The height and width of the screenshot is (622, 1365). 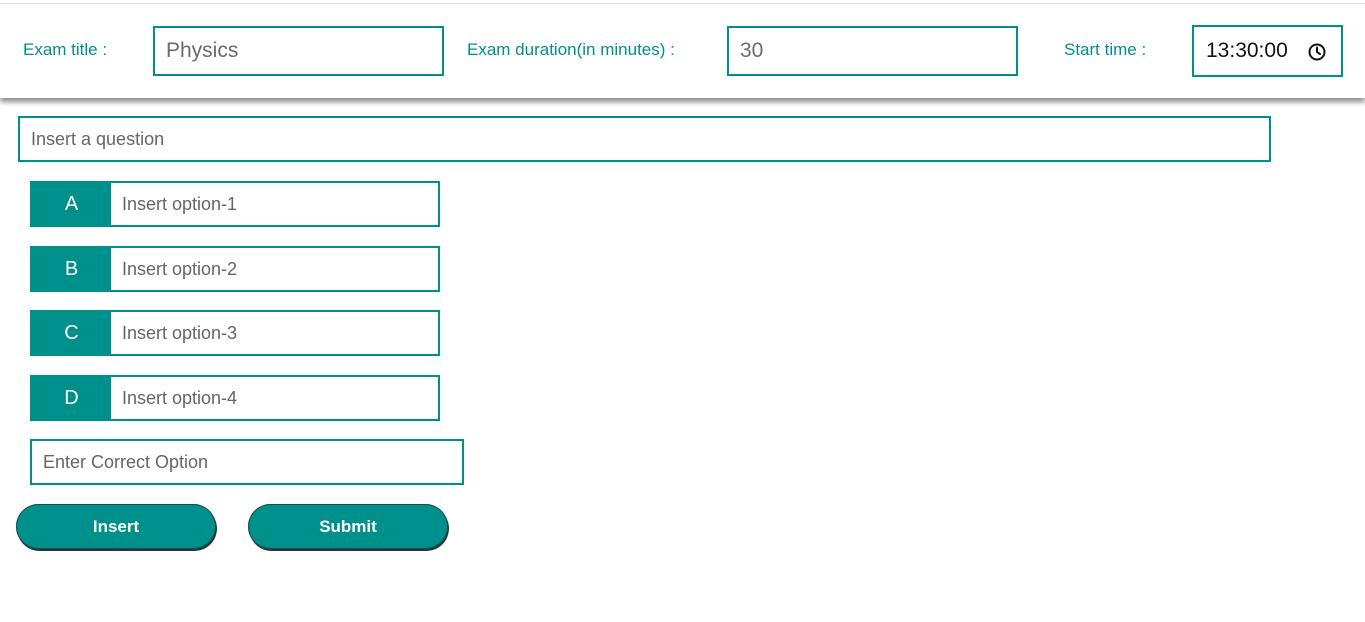 What do you see at coordinates (1247, 50) in the screenshot?
I see `start-time-value: 13:30:00` at bounding box center [1247, 50].